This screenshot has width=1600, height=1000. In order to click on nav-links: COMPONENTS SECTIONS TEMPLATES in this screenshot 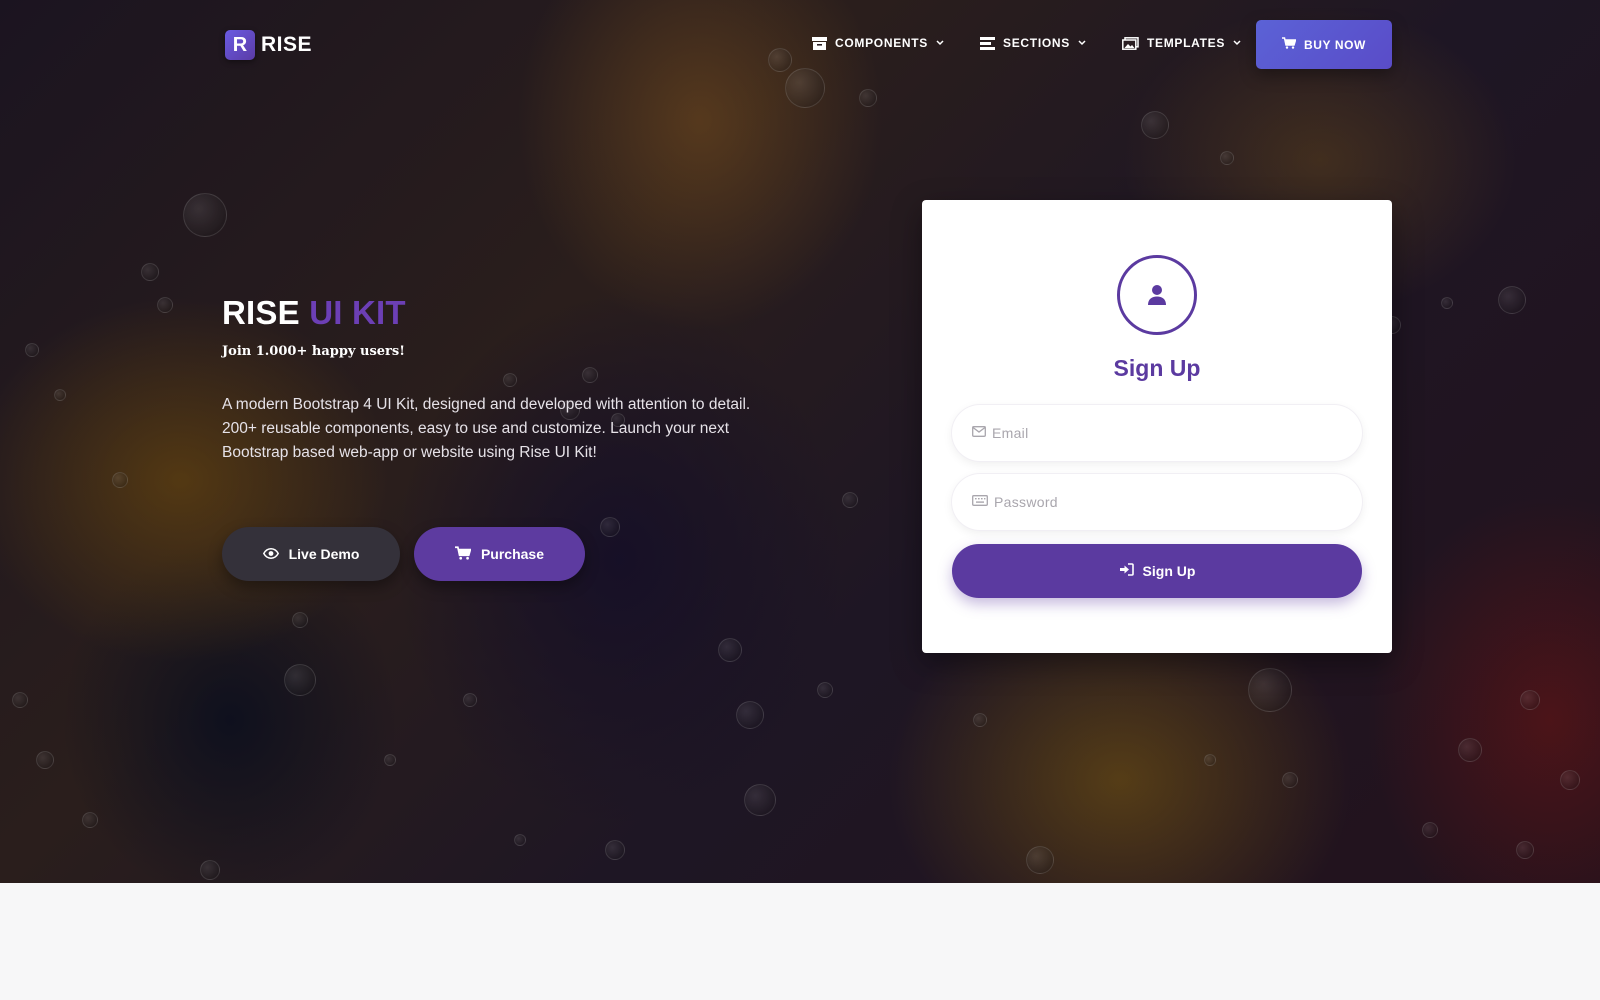, I will do `click(1026, 43)`.